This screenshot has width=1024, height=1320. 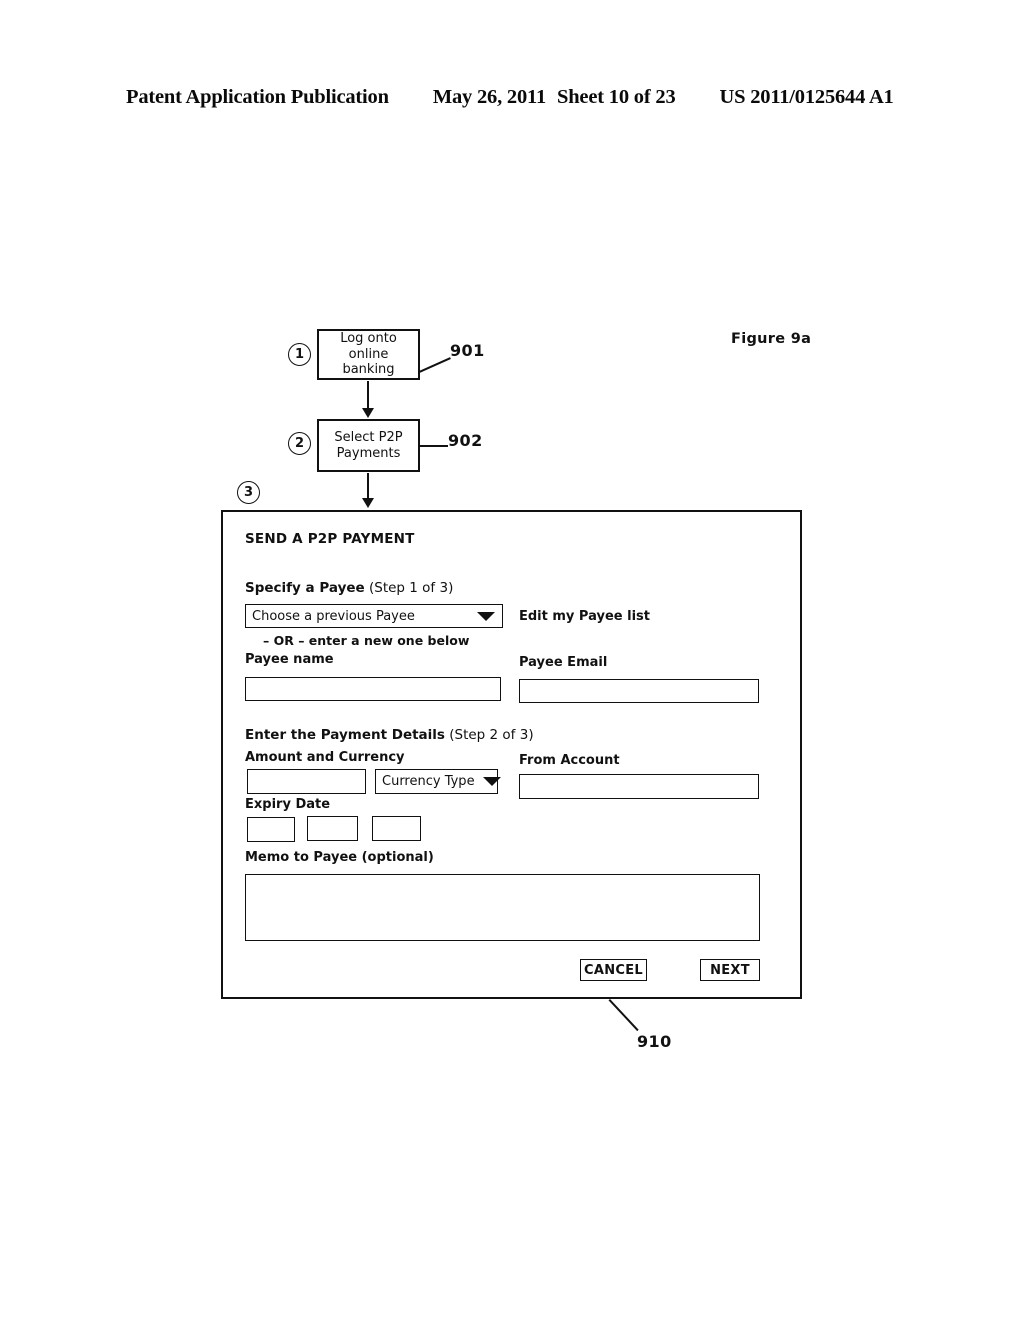 What do you see at coordinates (368, 486) in the screenshot?
I see `arrow-down-icon-select-to-panel` at bounding box center [368, 486].